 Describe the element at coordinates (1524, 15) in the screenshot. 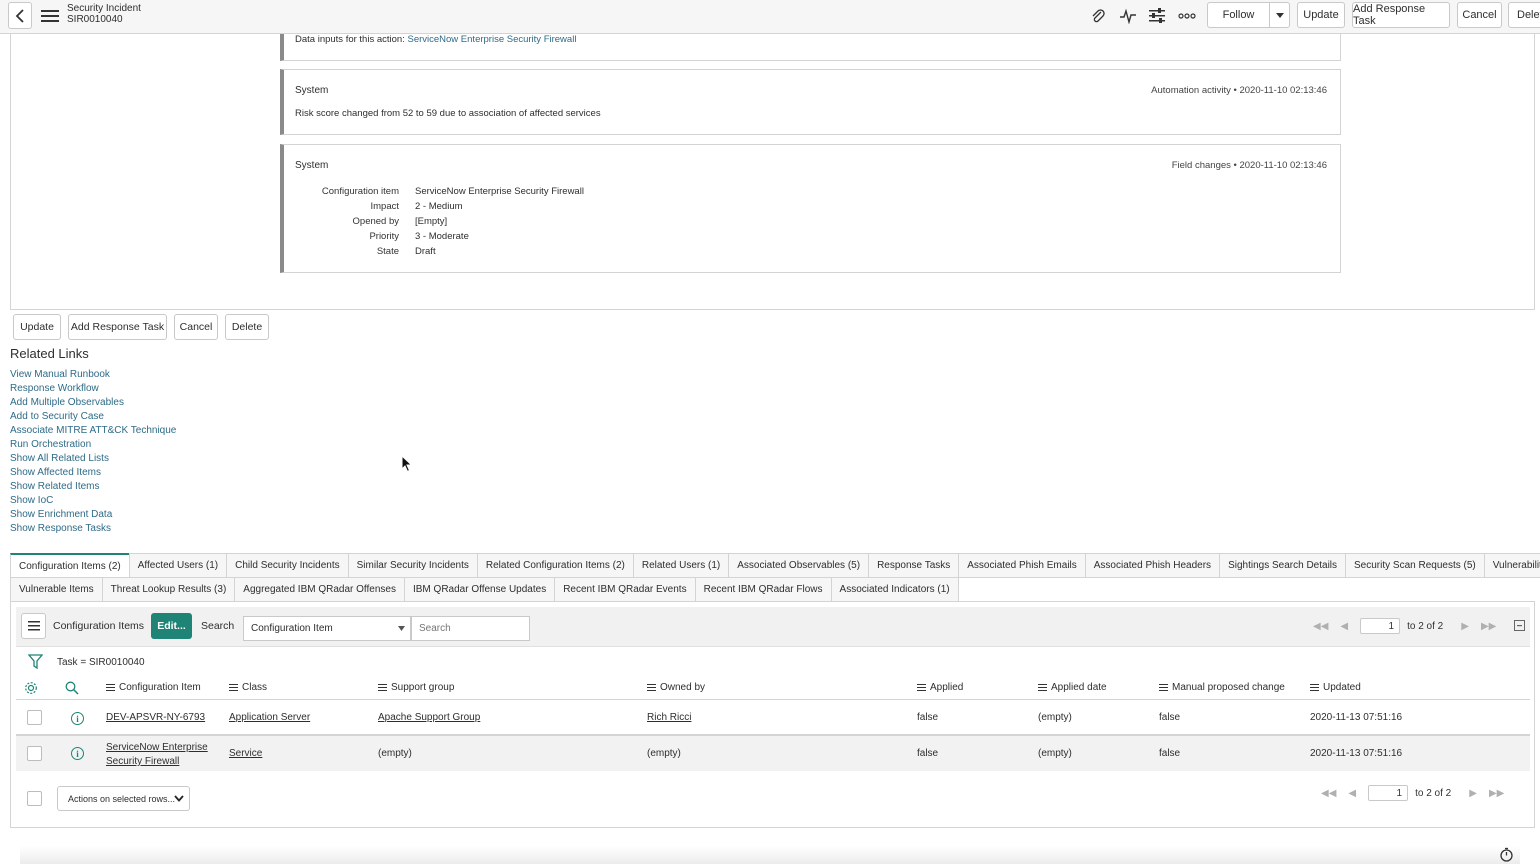

I see `header-delete-button: Delet` at that location.